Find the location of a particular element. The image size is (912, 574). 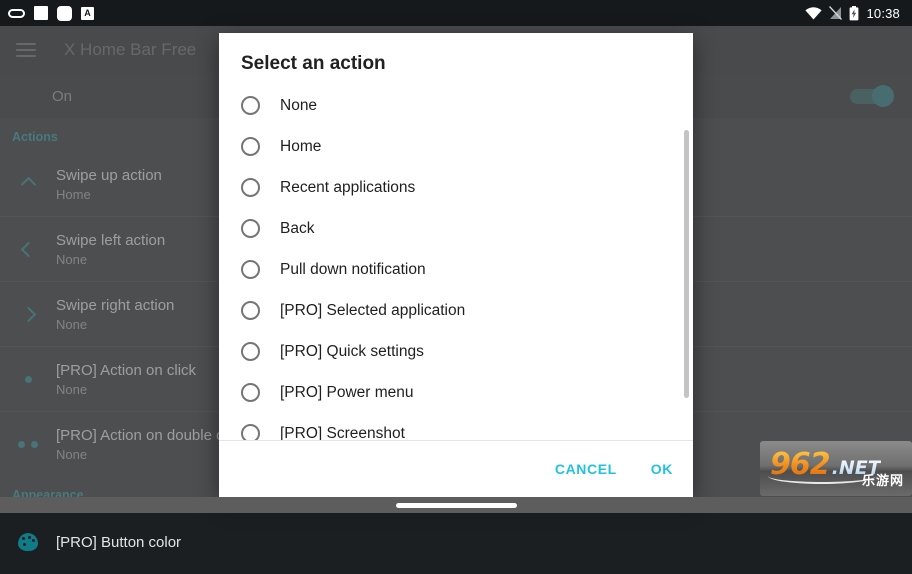

dialog-footer: CANCEL OK is located at coordinates (456, 468).